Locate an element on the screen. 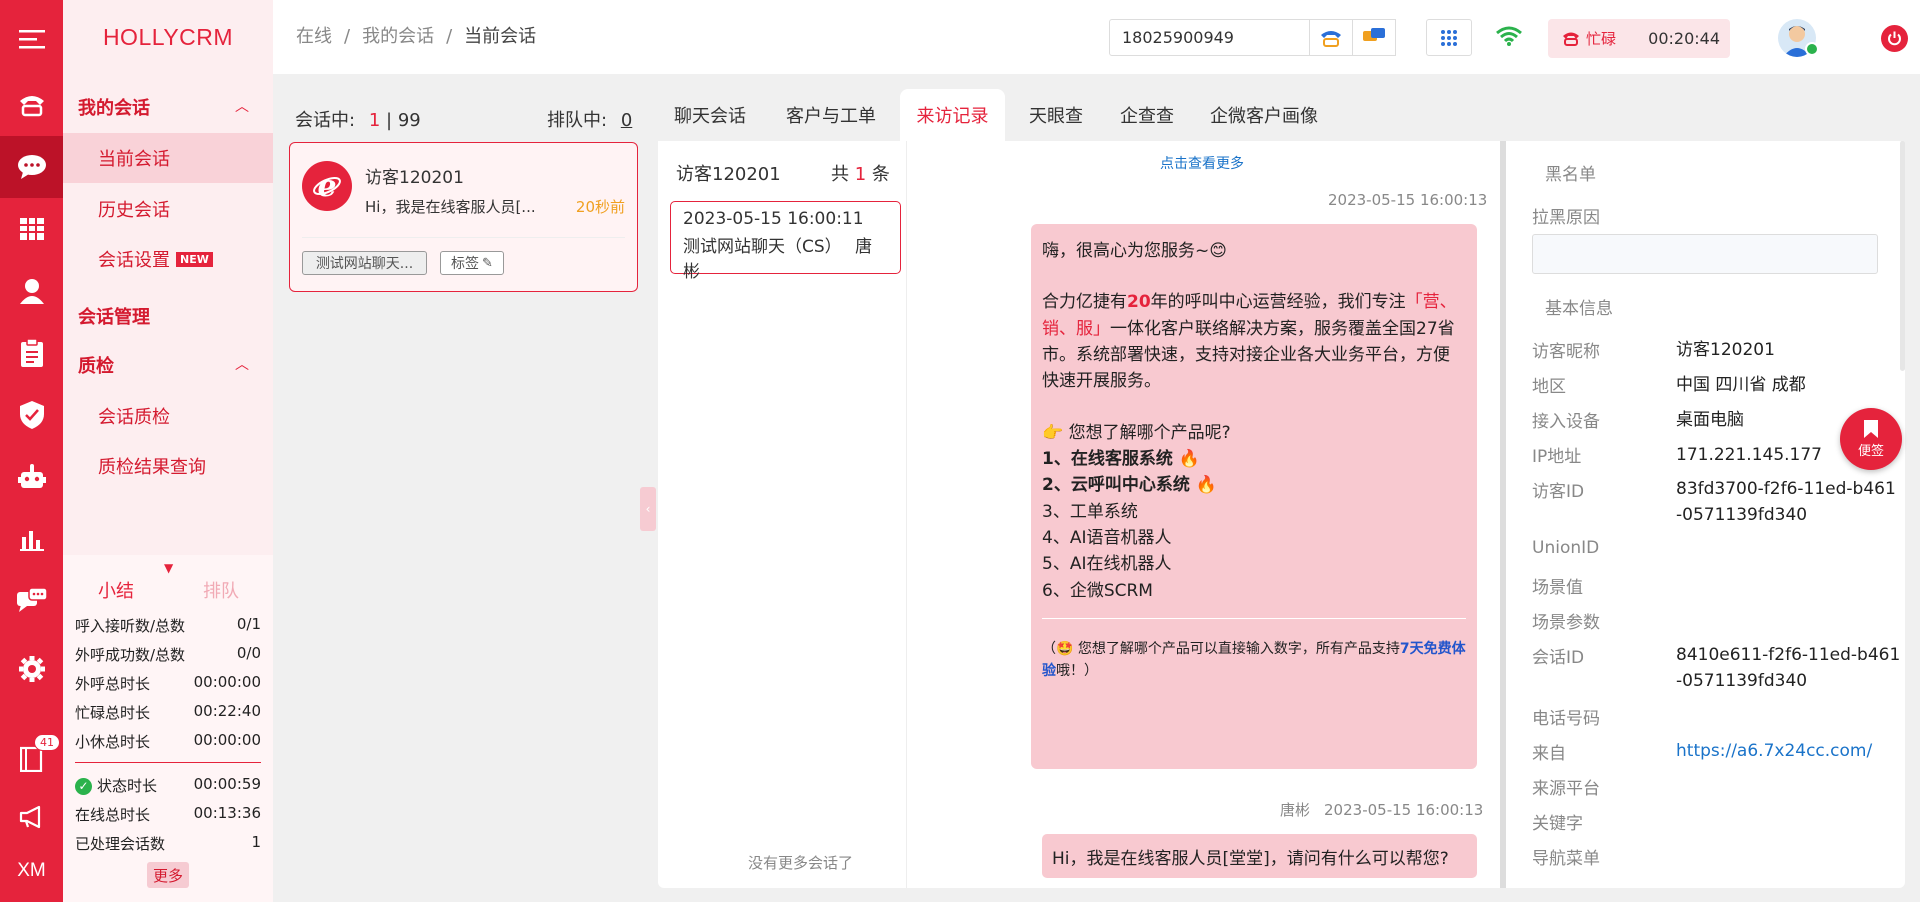 The image size is (1920, 902). notebook-icon: 41 is located at coordinates (31, 759).